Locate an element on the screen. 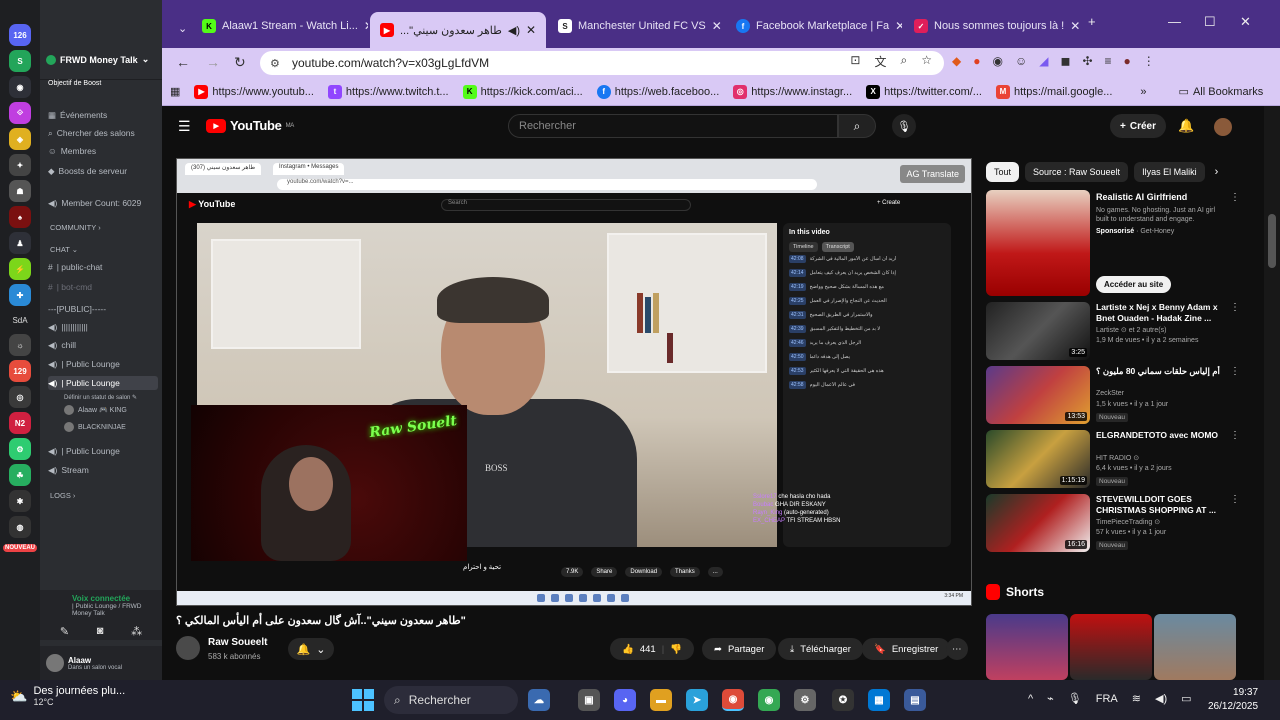 This screenshot has height=720, width=1280. reload-button: ↻ is located at coordinates (240, 62).